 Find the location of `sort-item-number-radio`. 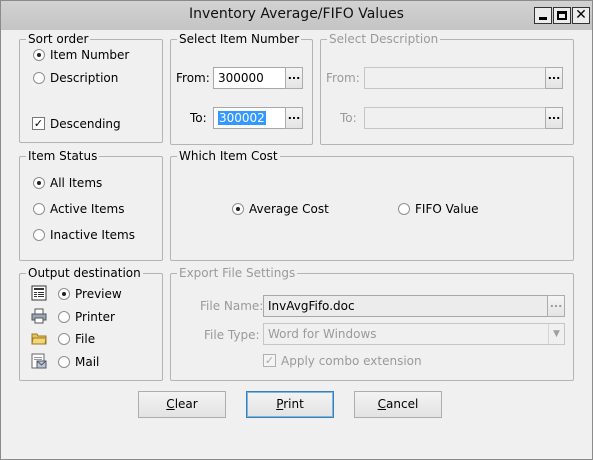

sort-item-number-radio is located at coordinates (39, 55).